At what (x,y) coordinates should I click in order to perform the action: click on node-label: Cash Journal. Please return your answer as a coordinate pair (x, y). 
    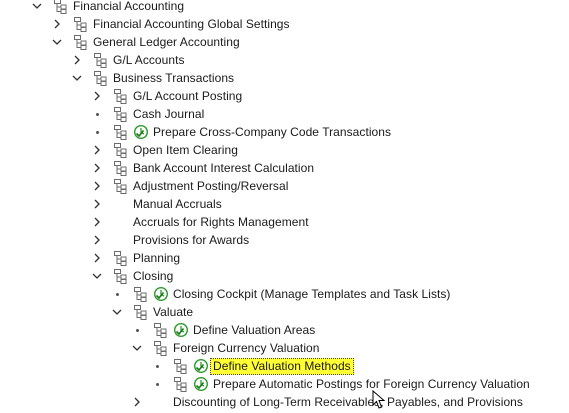
    Looking at the image, I should click on (168, 114).